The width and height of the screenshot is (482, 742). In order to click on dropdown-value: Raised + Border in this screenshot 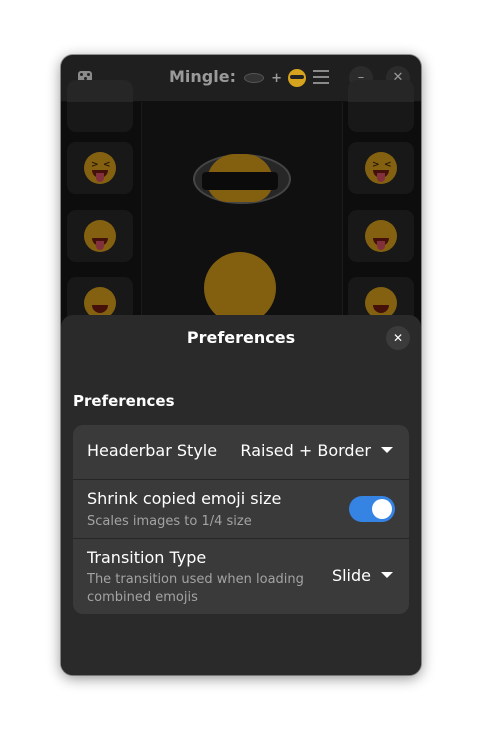, I will do `click(305, 450)`.